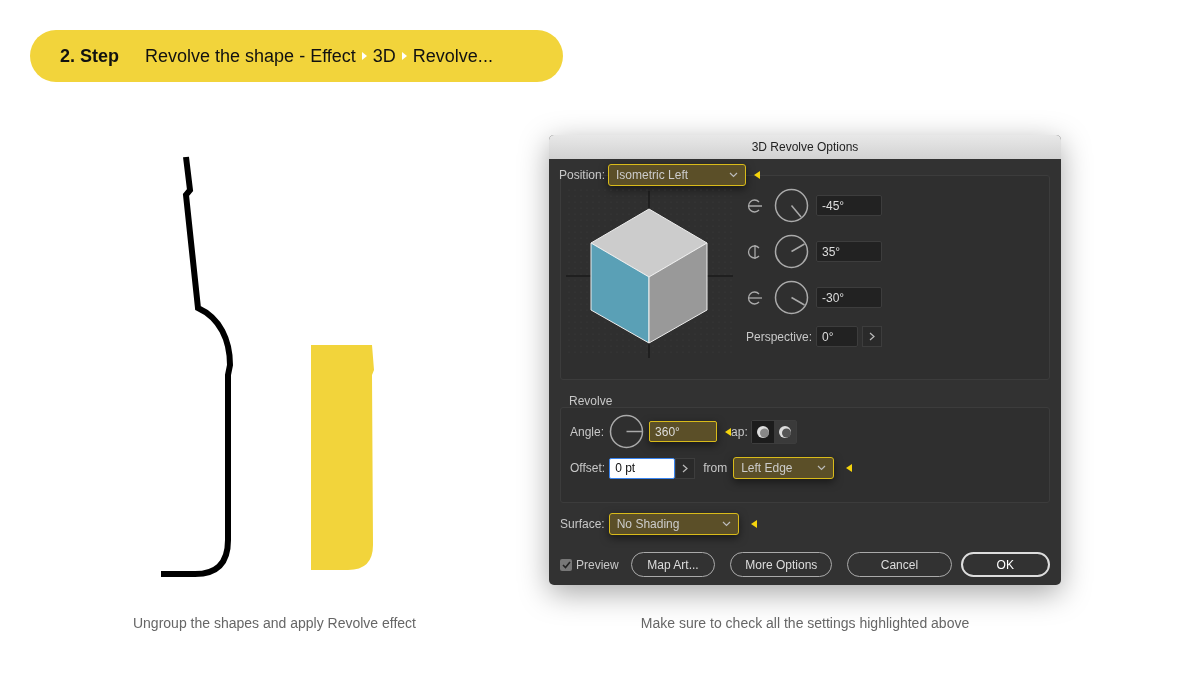  I want to click on menu-path-text: 3D, so click(384, 56).